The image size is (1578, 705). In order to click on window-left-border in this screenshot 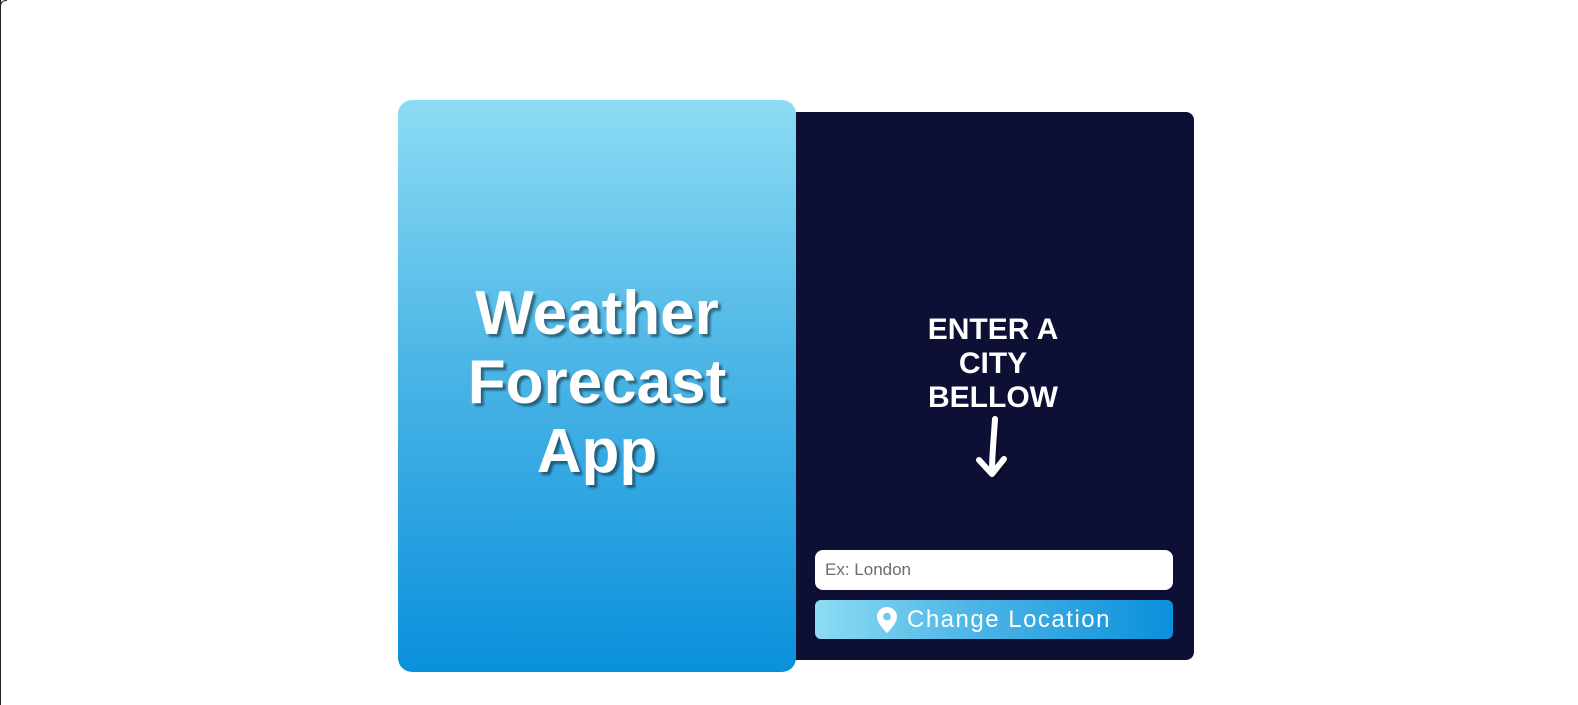, I will do `click(0, 352)`.